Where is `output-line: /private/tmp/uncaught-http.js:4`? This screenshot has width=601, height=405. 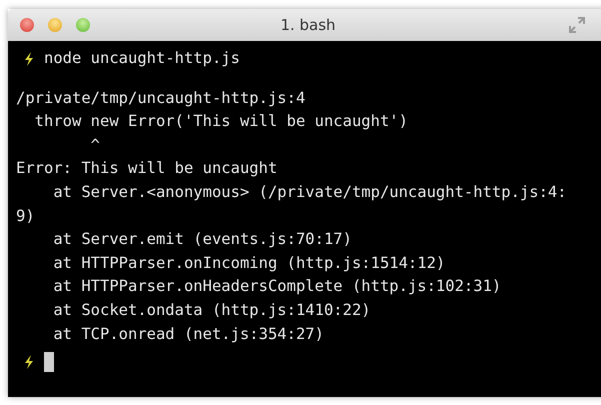
output-line: /private/tmp/uncaught-http.js:4 is located at coordinates (161, 98).